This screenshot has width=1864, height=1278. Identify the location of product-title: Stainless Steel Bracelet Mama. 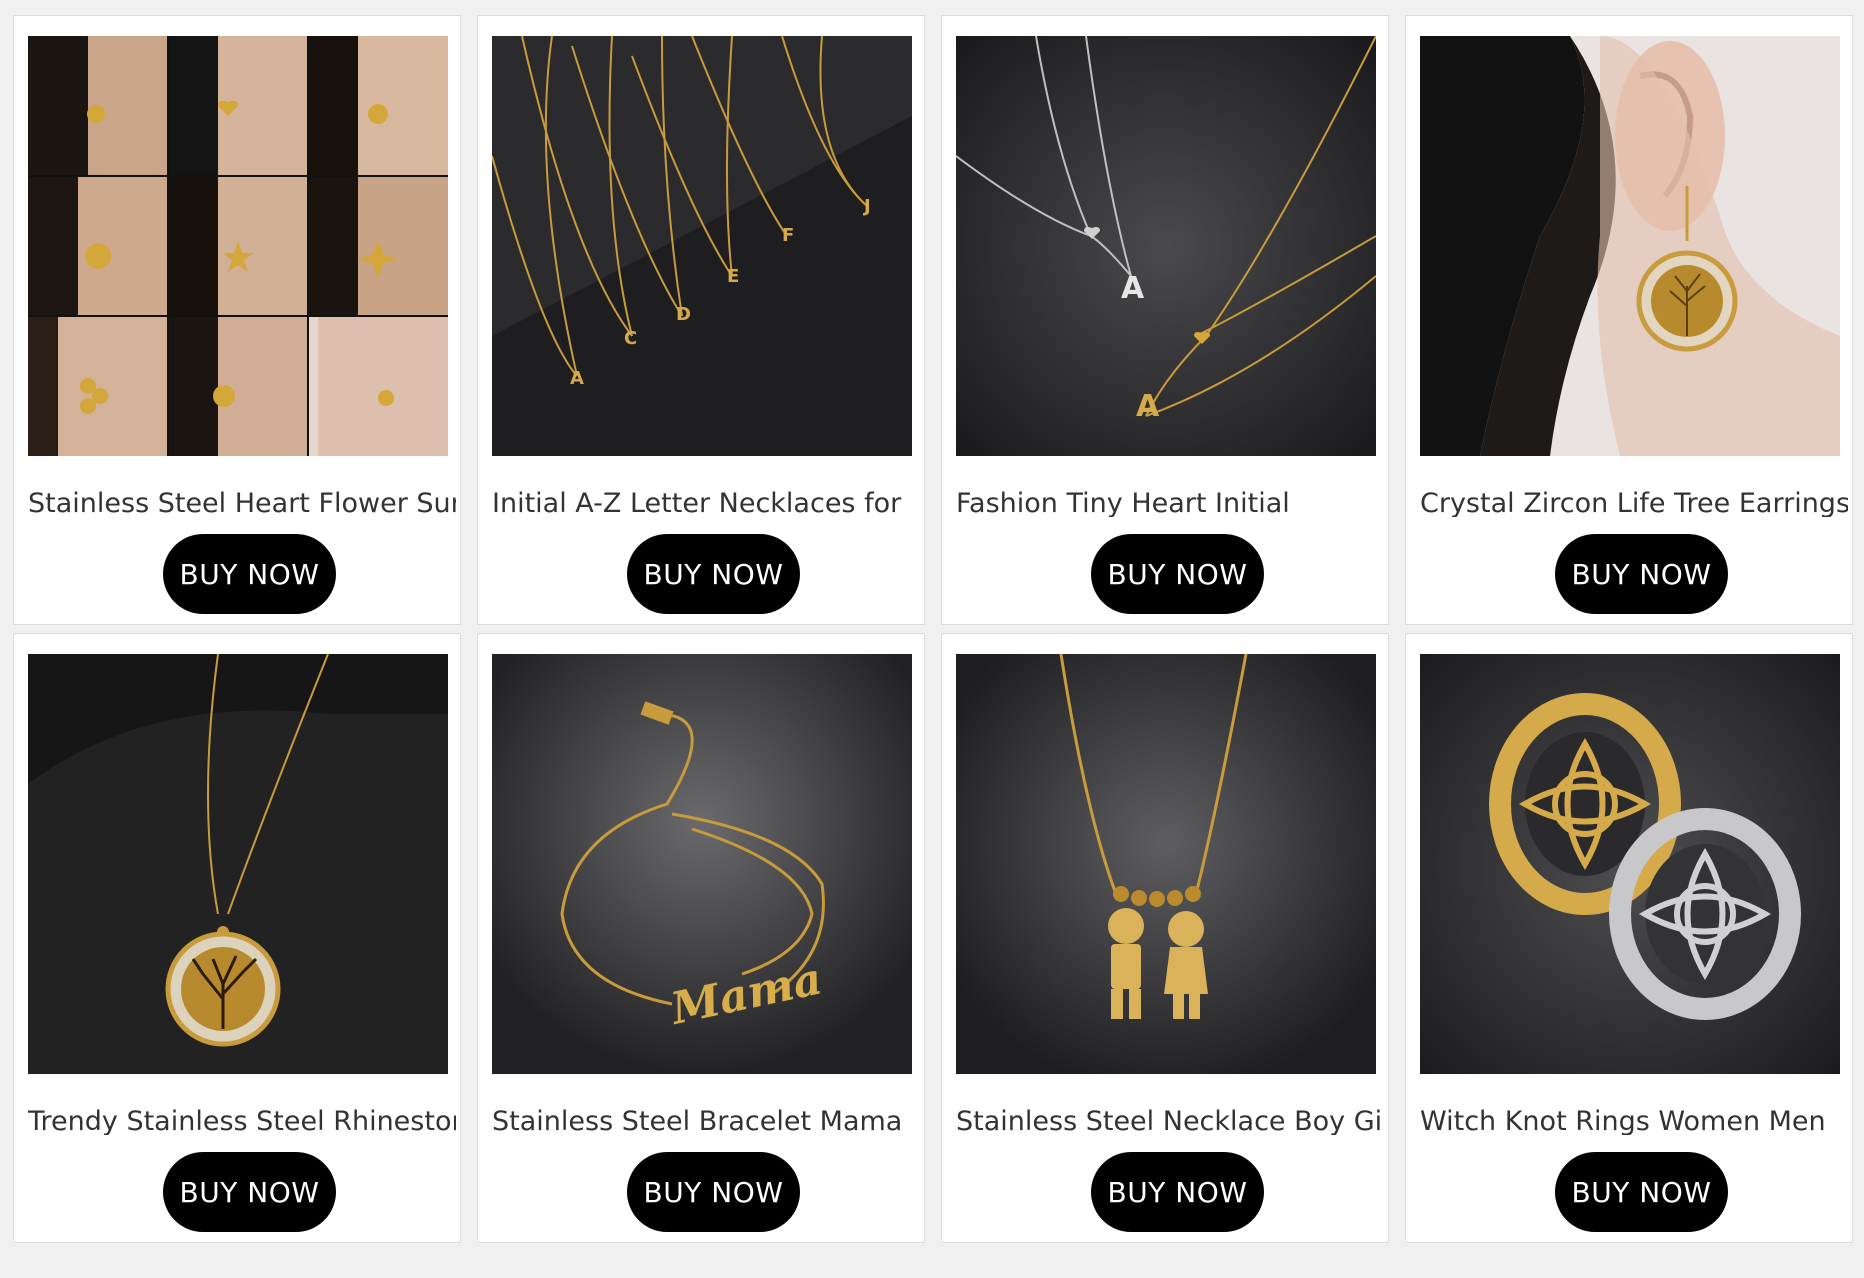
(706, 1121).